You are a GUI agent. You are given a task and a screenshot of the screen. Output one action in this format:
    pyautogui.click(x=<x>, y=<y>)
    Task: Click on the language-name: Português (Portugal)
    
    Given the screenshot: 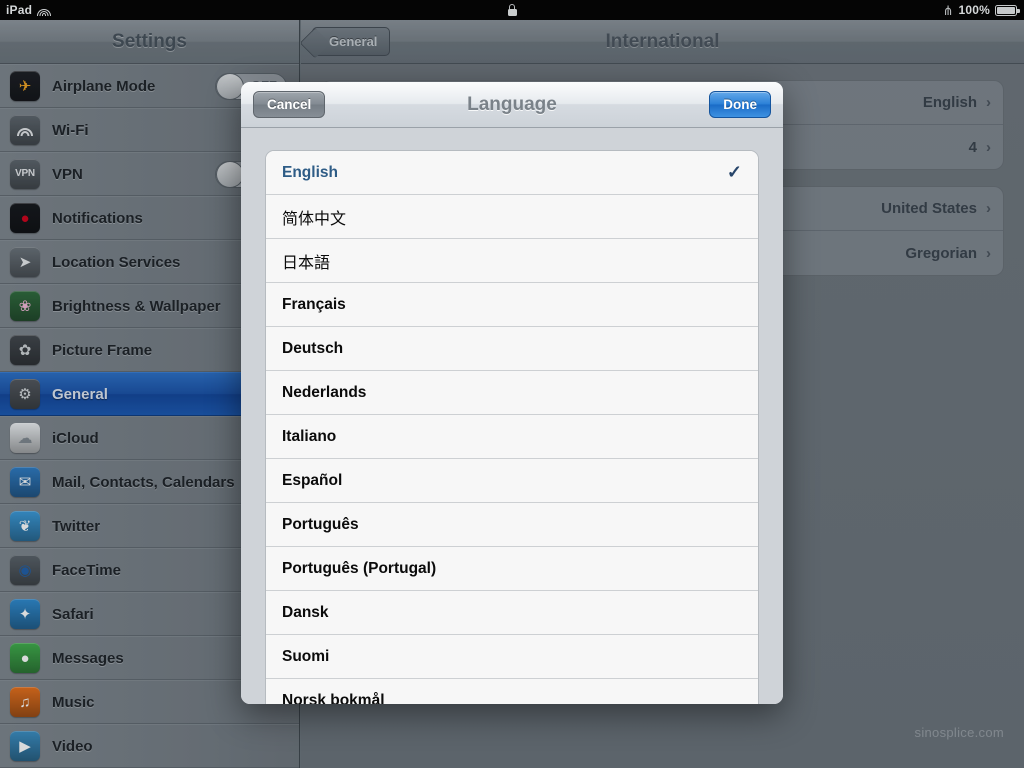 What is the action you would take?
    pyautogui.click(x=359, y=568)
    